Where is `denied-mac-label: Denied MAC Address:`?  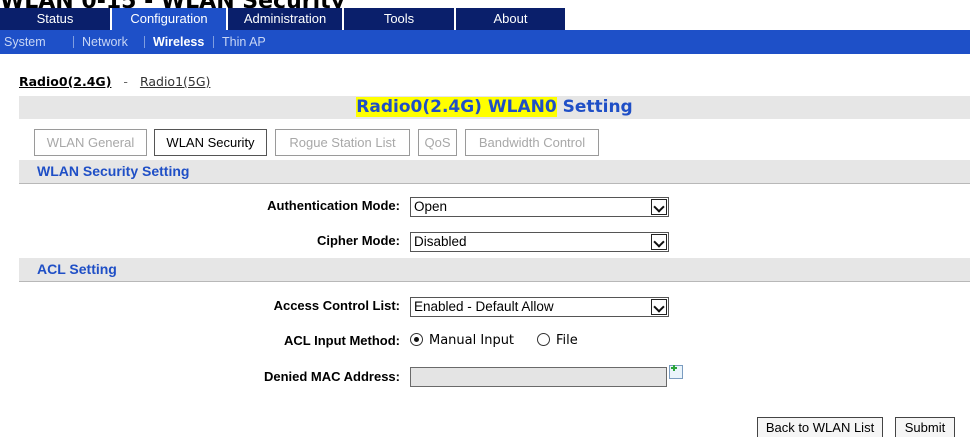
denied-mac-label: Denied MAC Address: is located at coordinates (331, 376).